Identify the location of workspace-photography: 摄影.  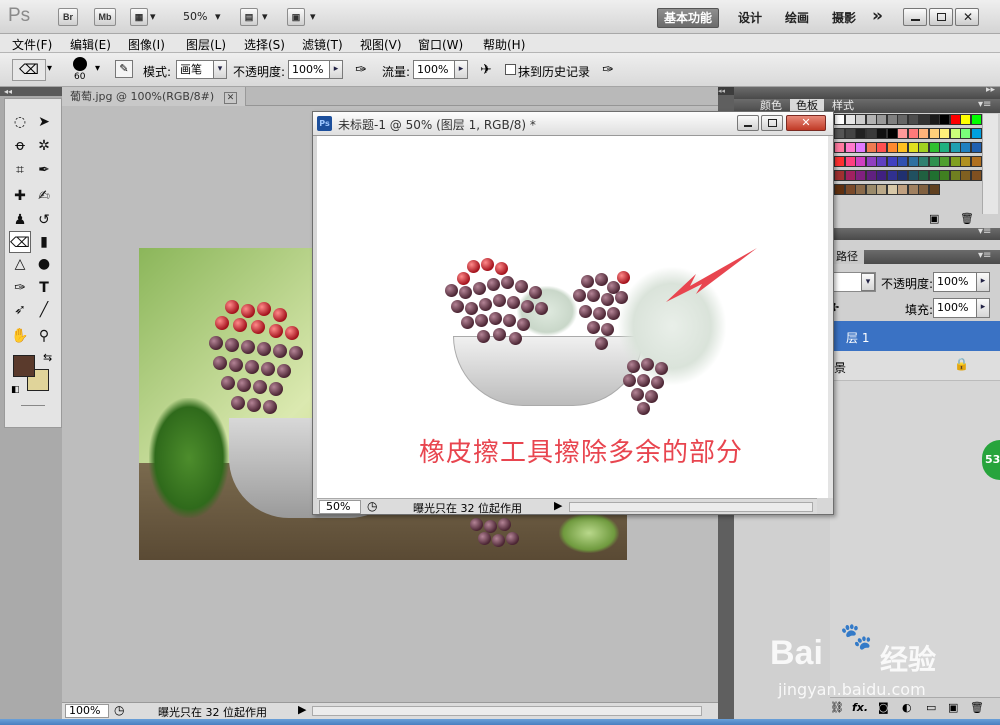
(844, 18).